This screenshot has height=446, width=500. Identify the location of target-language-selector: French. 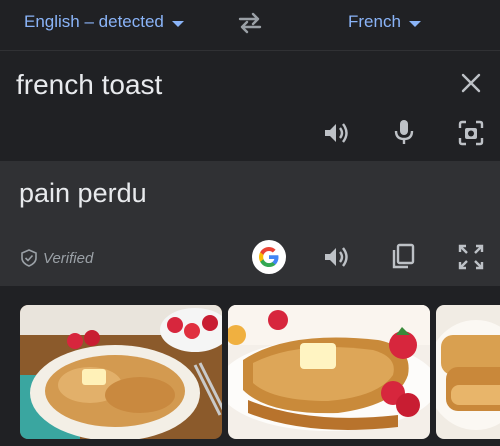
(384, 22).